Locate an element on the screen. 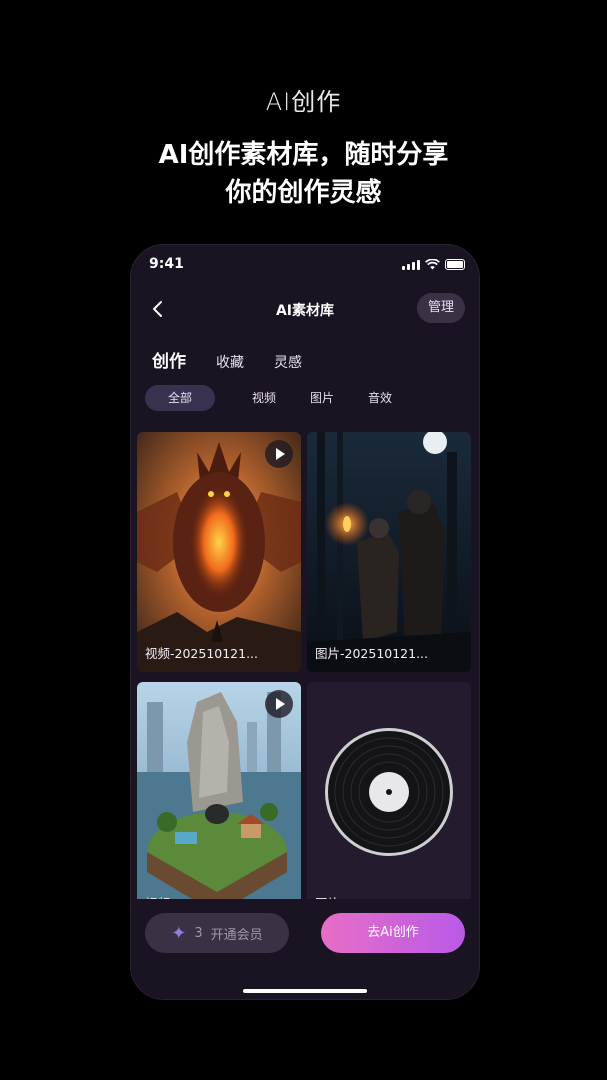 The width and height of the screenshot is (607, 1080). filter-video: 视频 is located at coordinates (264, 398).